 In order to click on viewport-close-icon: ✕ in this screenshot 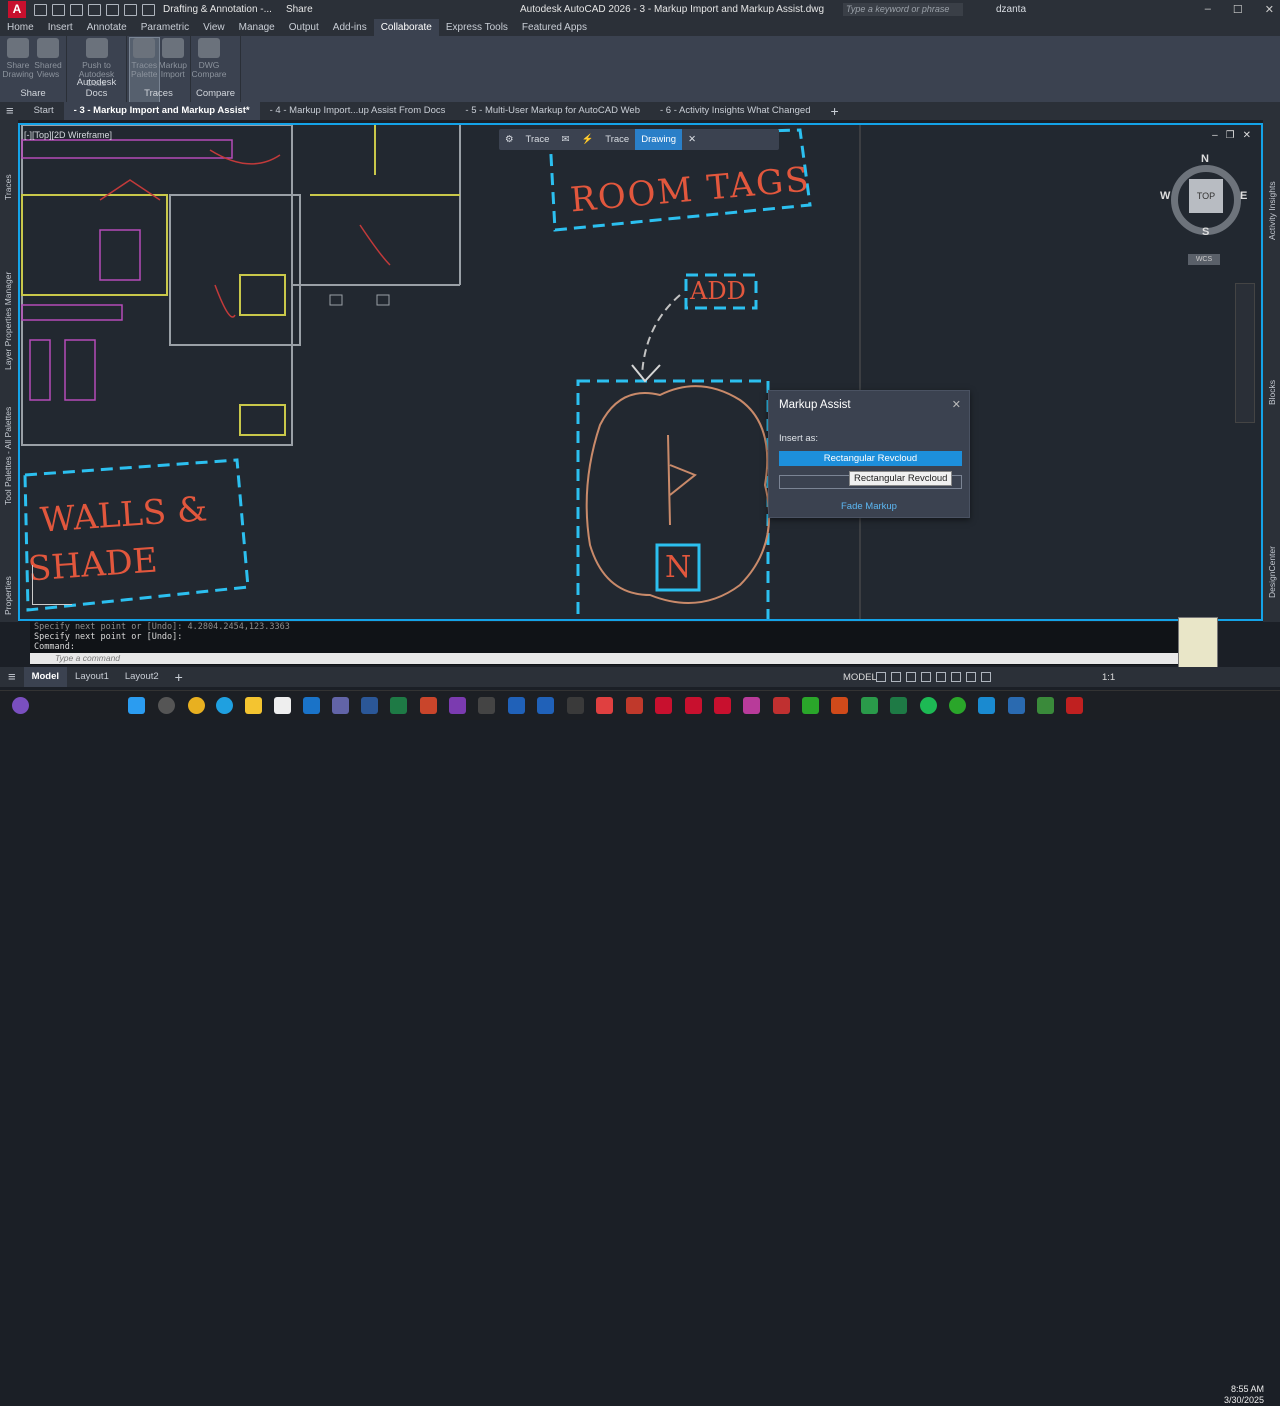, I will do `click(1247, 135)`.